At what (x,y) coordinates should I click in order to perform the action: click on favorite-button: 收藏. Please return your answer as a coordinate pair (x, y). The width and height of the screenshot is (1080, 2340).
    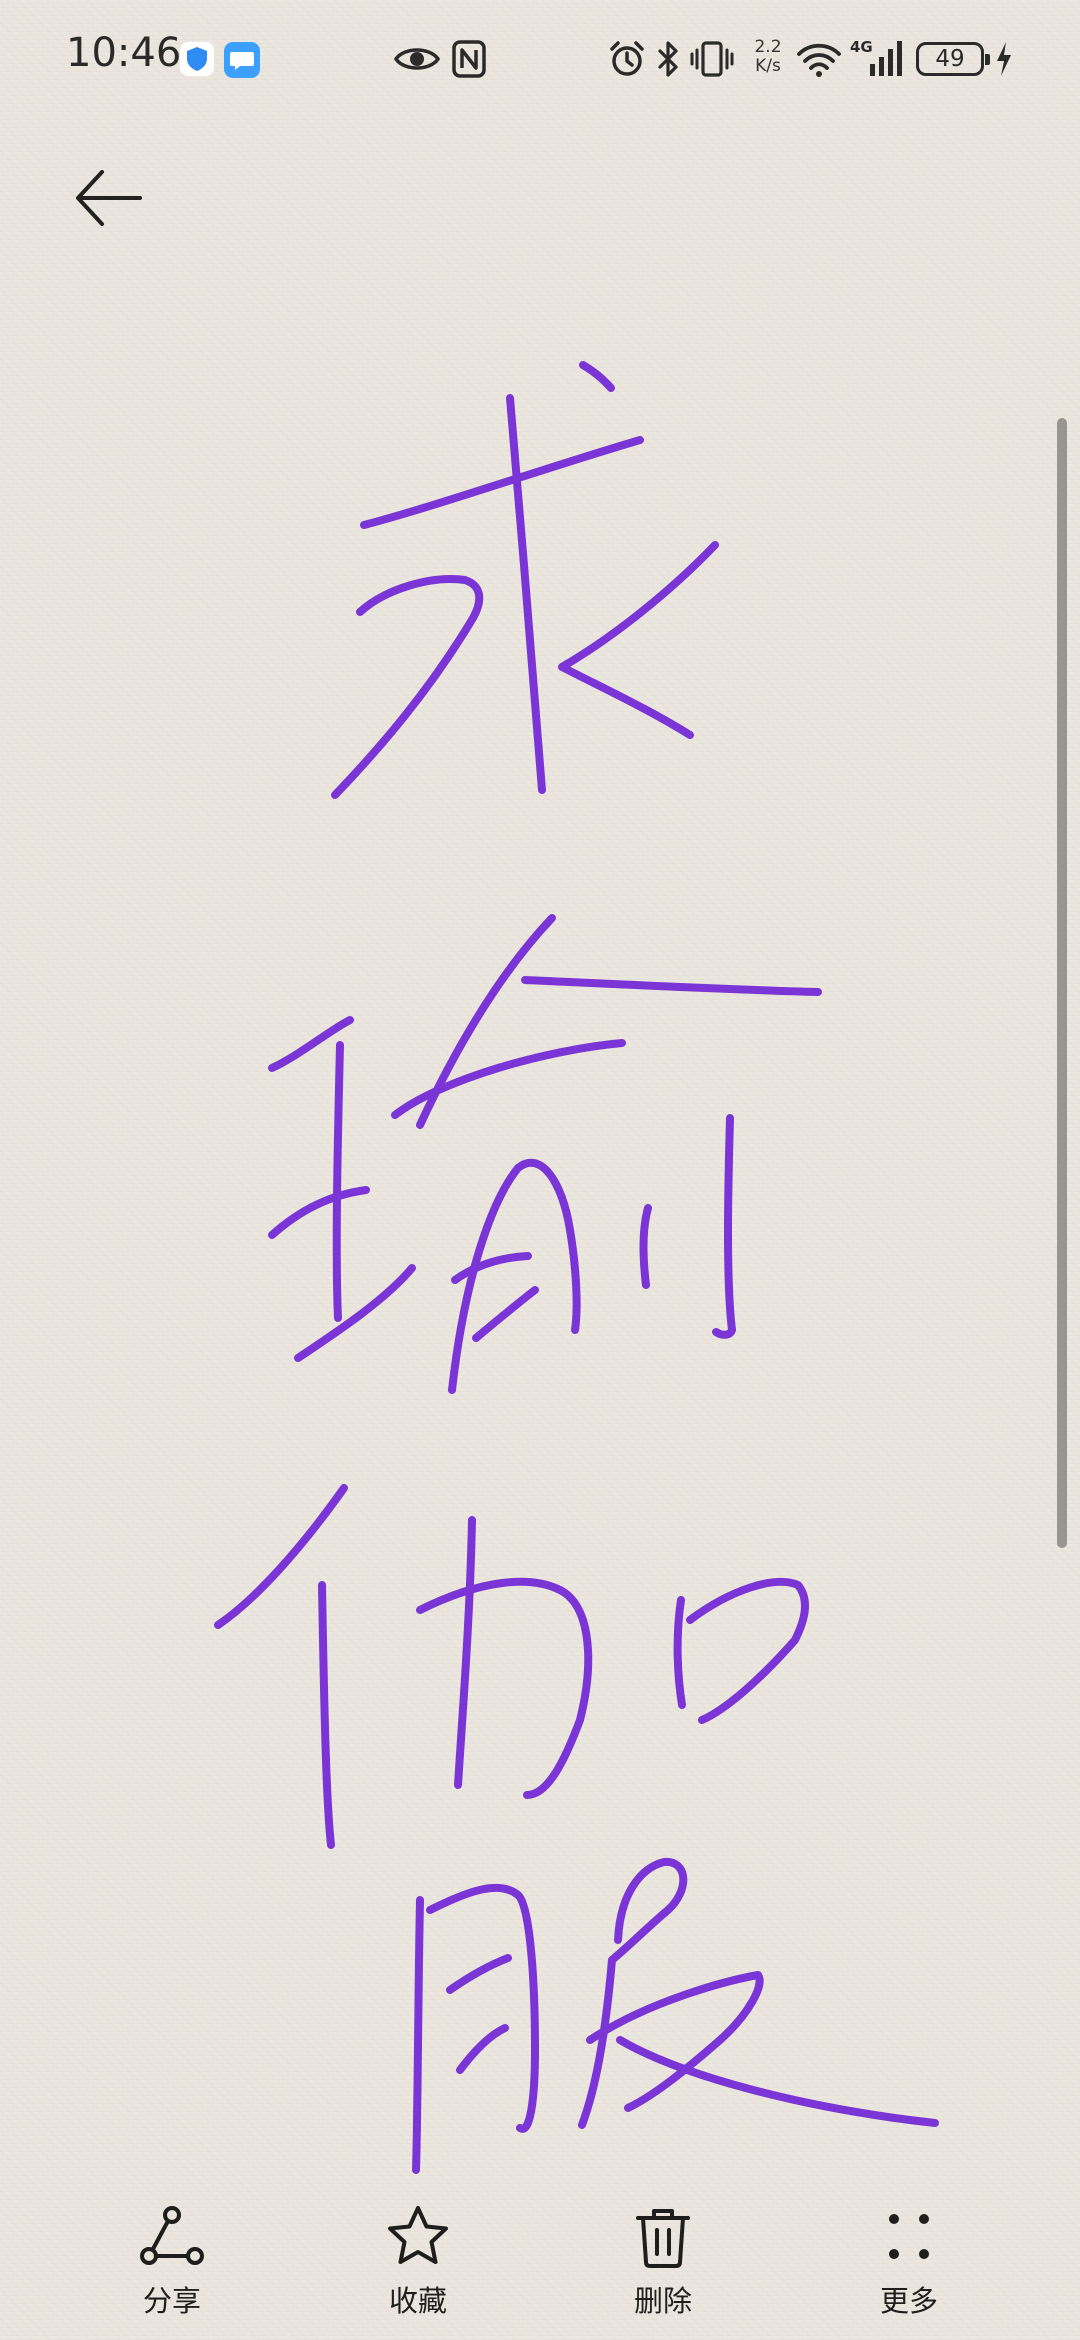
    Looking at the image, I should click on (418, 2255).